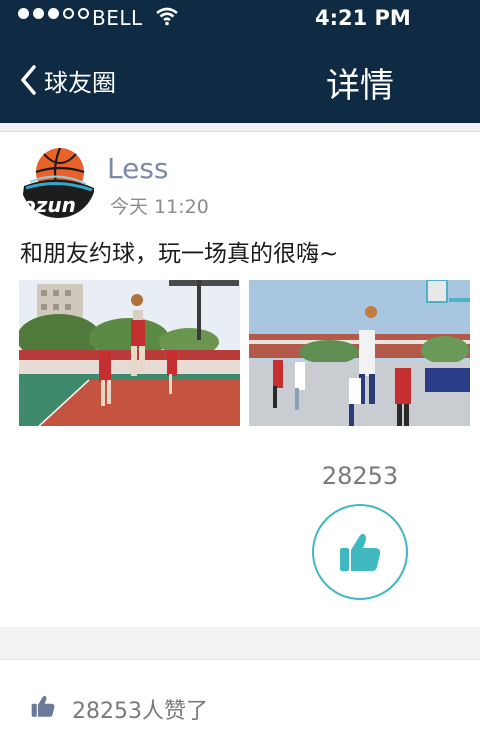 The height and width of the screenshot is (745, 480). What do you see at coordinates (28, 80) in the screenshot?
I see `chevron-left-icon` at bounding box center [28, 80].